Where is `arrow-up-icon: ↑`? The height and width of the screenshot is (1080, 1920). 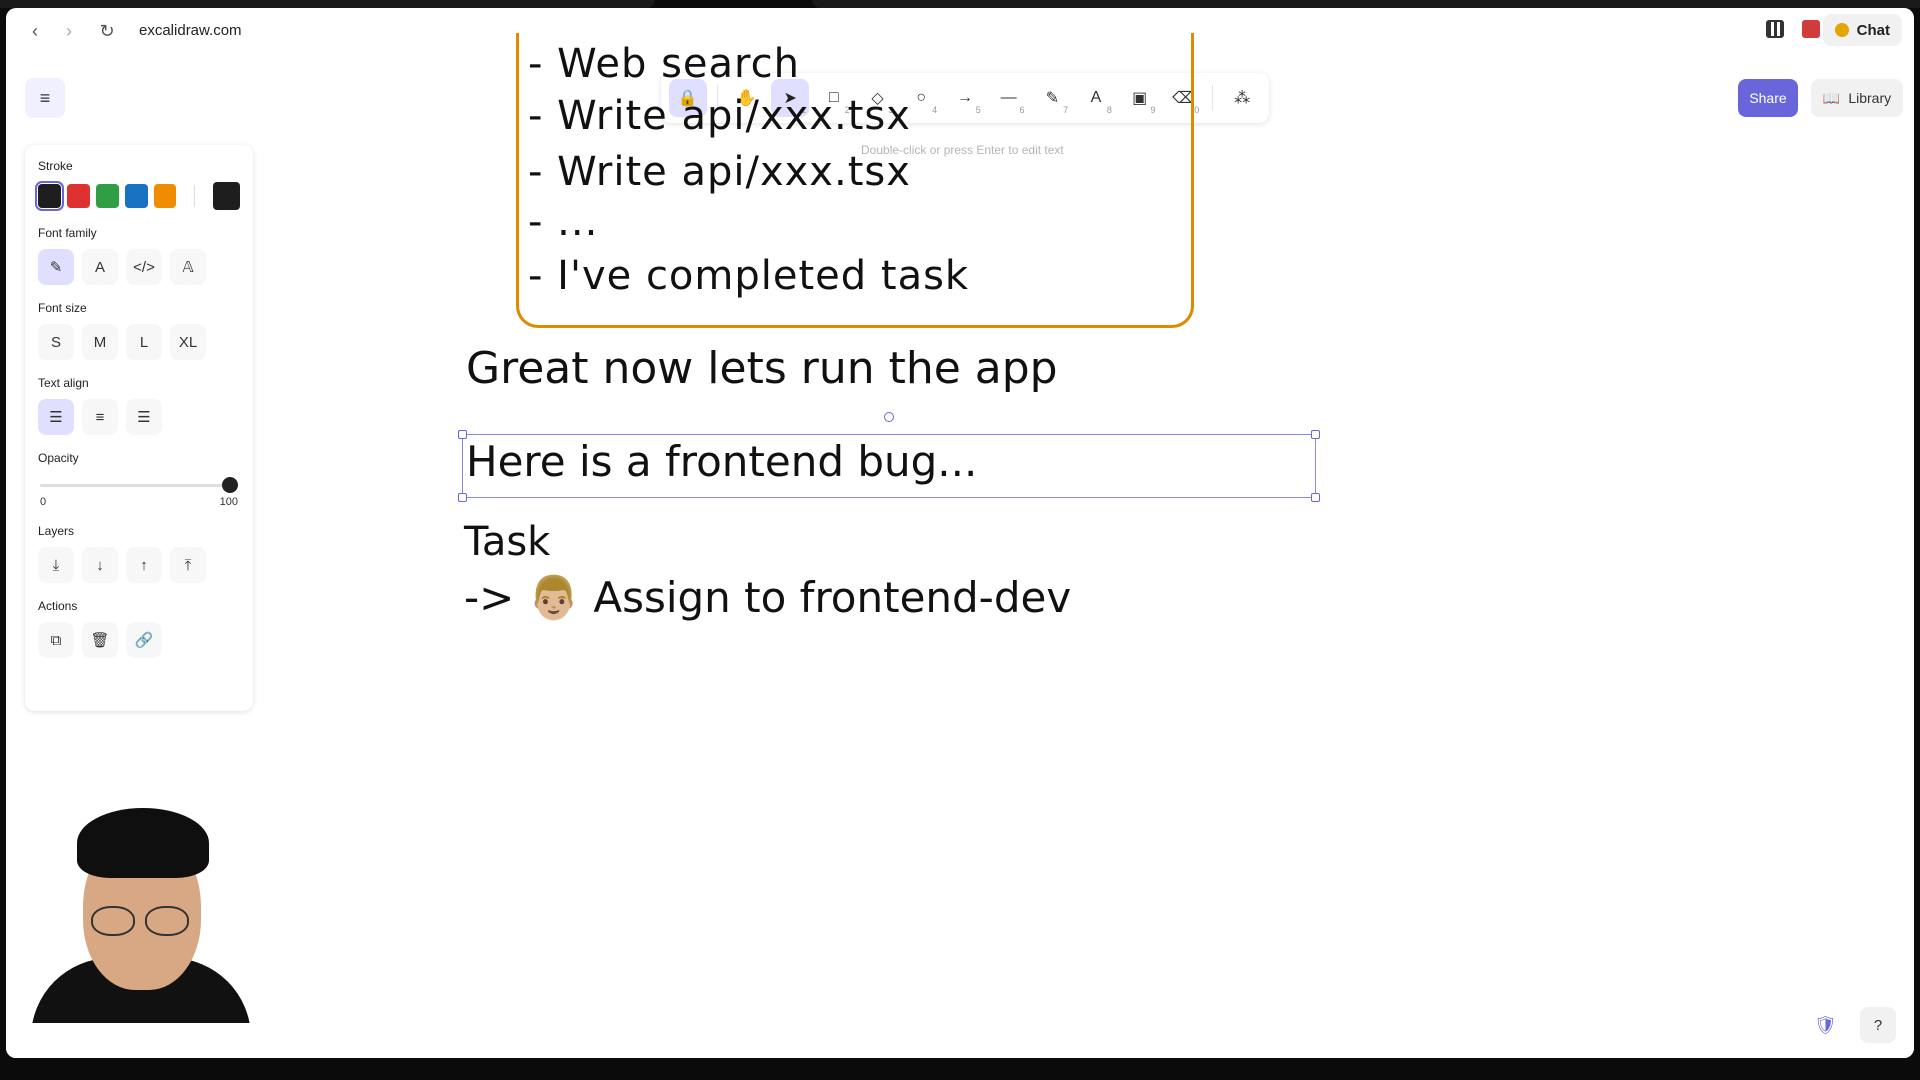
arrow-up-icon: ↑ is located at coordinates (144, 565).